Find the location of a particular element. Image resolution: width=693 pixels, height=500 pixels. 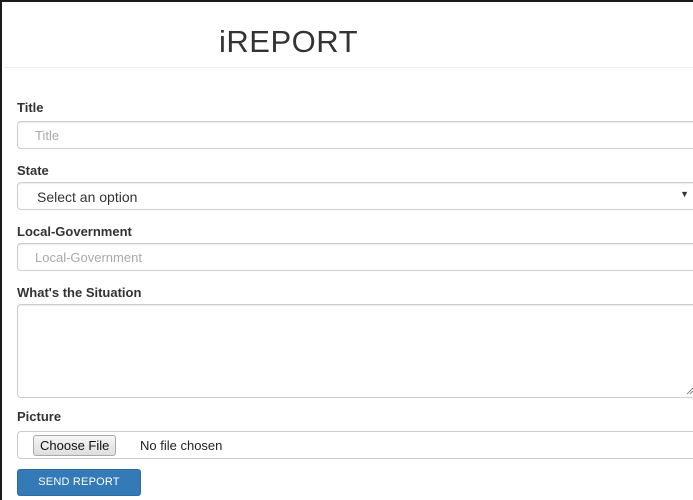

page-header: iREPORT is located at coordinates (348, 36).